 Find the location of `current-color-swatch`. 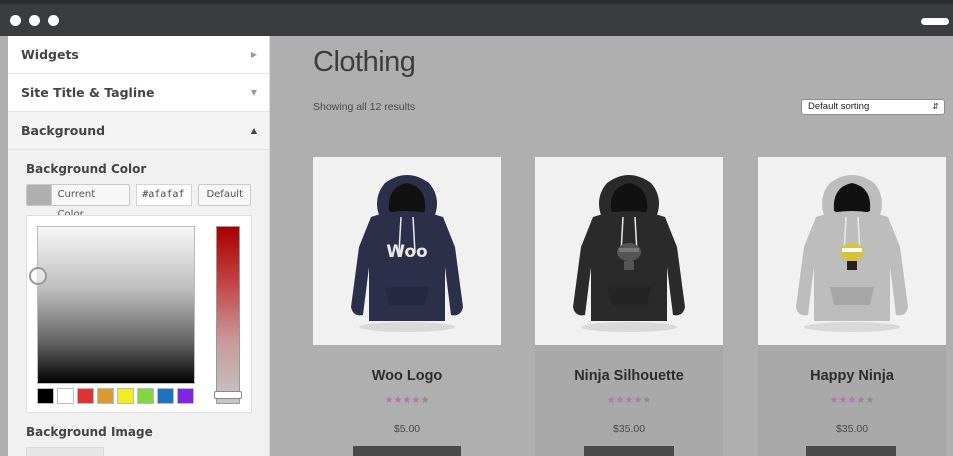

current-color-swatch is located at coordinates (39, 194).